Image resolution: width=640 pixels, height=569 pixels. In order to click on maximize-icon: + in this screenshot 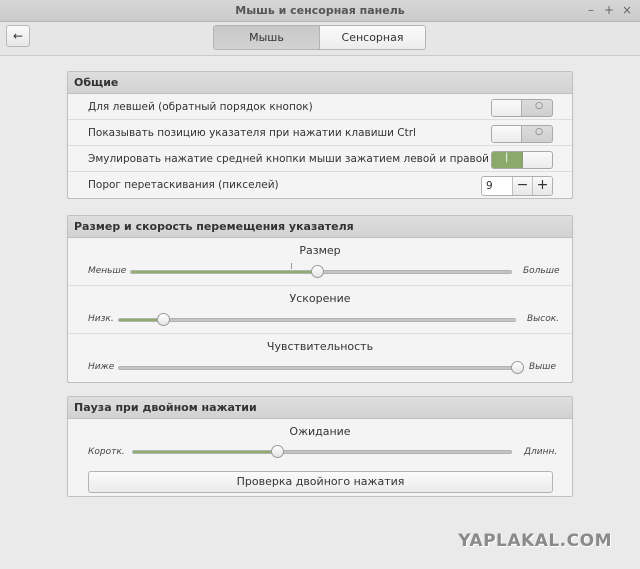, I will do `click(609, 10)`.